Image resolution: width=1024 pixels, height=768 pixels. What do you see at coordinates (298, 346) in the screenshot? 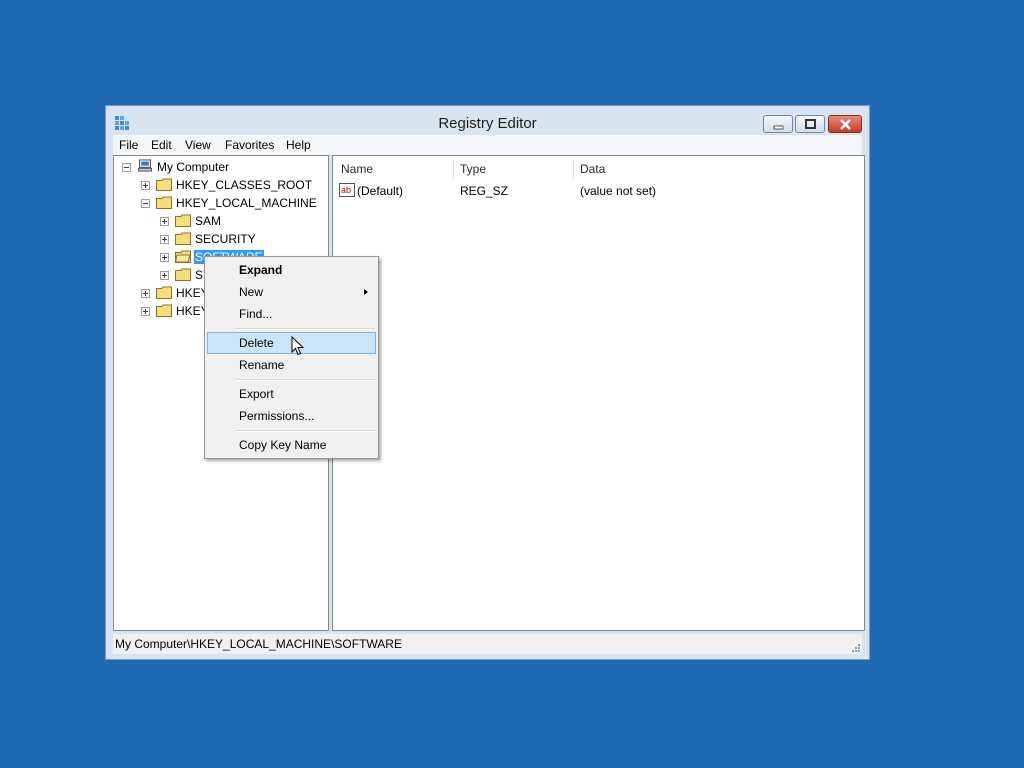
I see `mouse-cursor-icon` at bounding box center [298, 346].